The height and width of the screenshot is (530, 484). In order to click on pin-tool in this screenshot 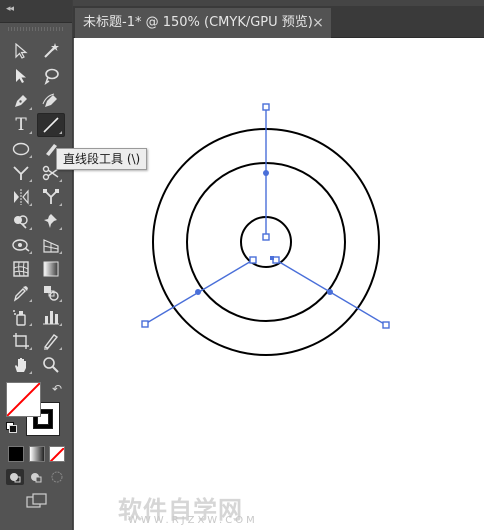, I will do `click(51, 221)`.